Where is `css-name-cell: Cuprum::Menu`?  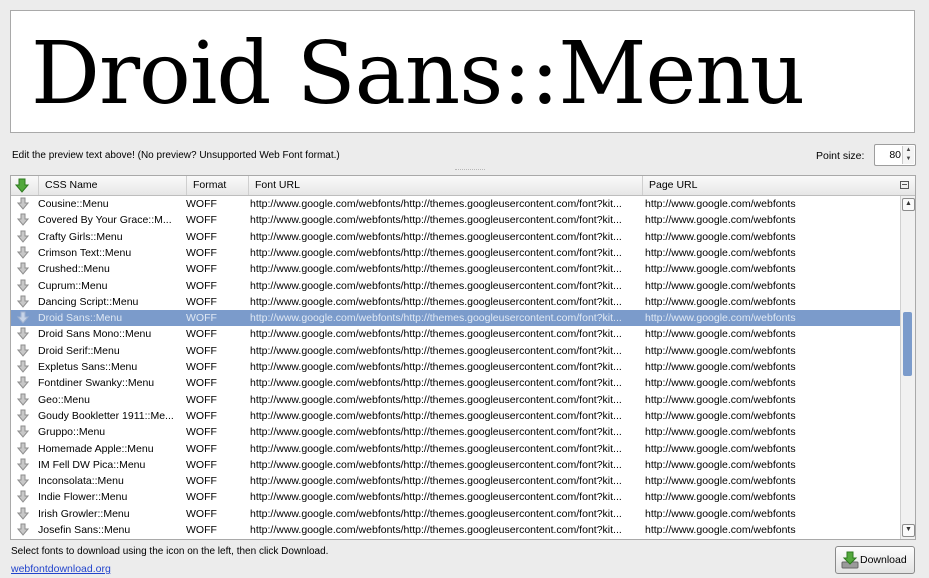
css-name-cell: Cuprum::Menu is located at coordinates (73, 285).